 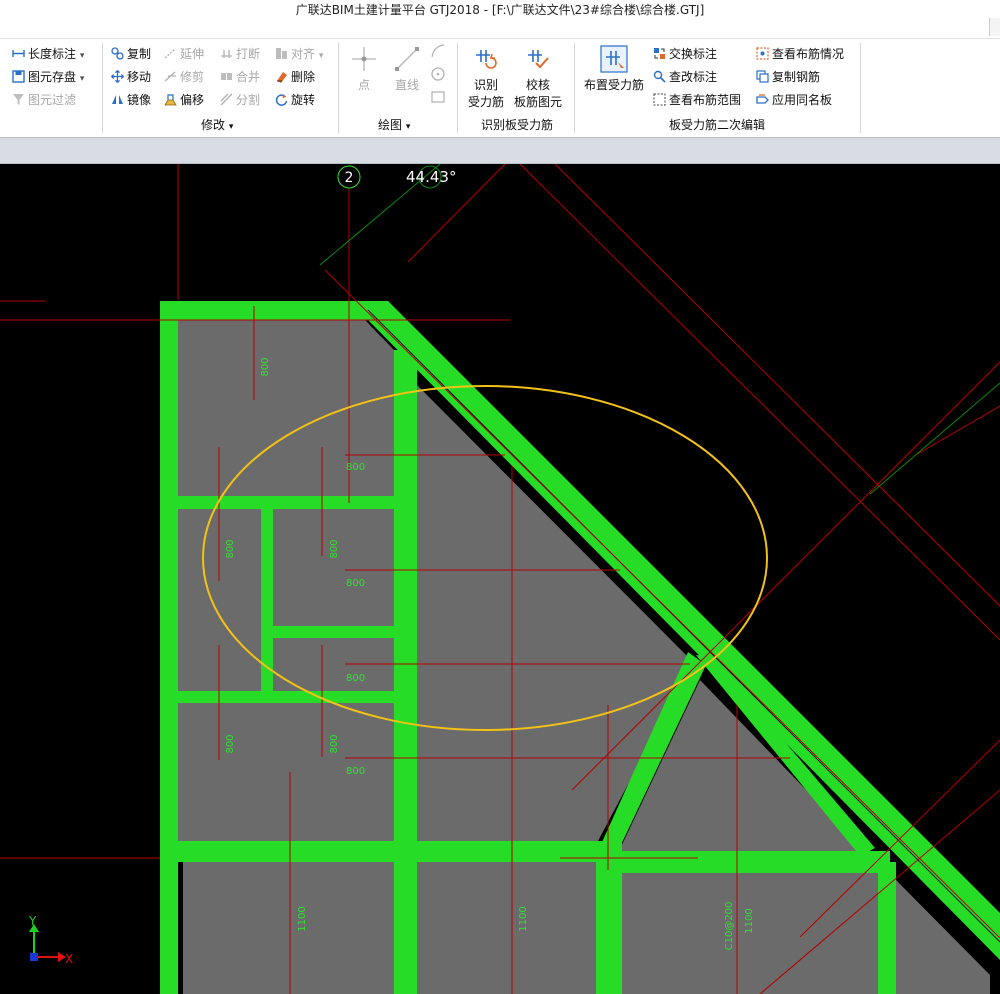 What do you see at coordinates (800, 54) in the screenshot?
I see `view-rebar-layout-button: 查看布筋情况` at bounding box center [800, 54].